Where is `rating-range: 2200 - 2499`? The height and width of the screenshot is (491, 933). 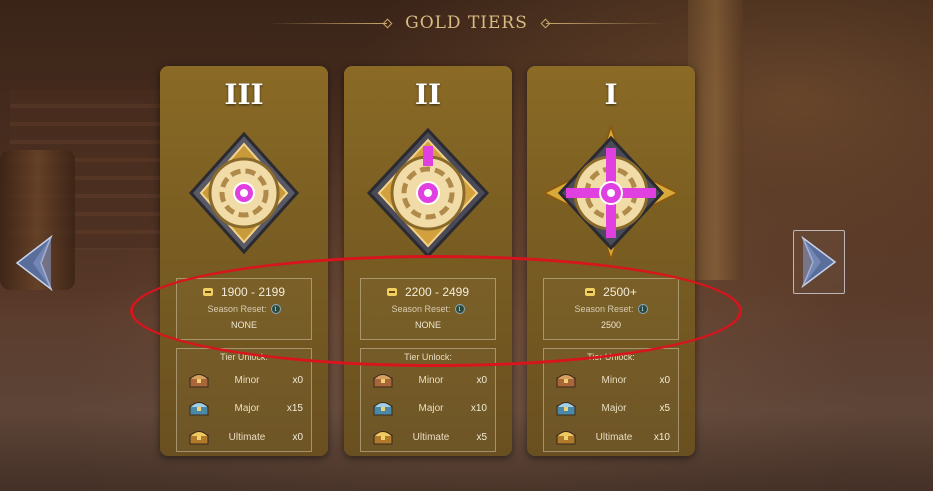
rating-range: 2200 - 2499 is located at coordinates (437, 292).